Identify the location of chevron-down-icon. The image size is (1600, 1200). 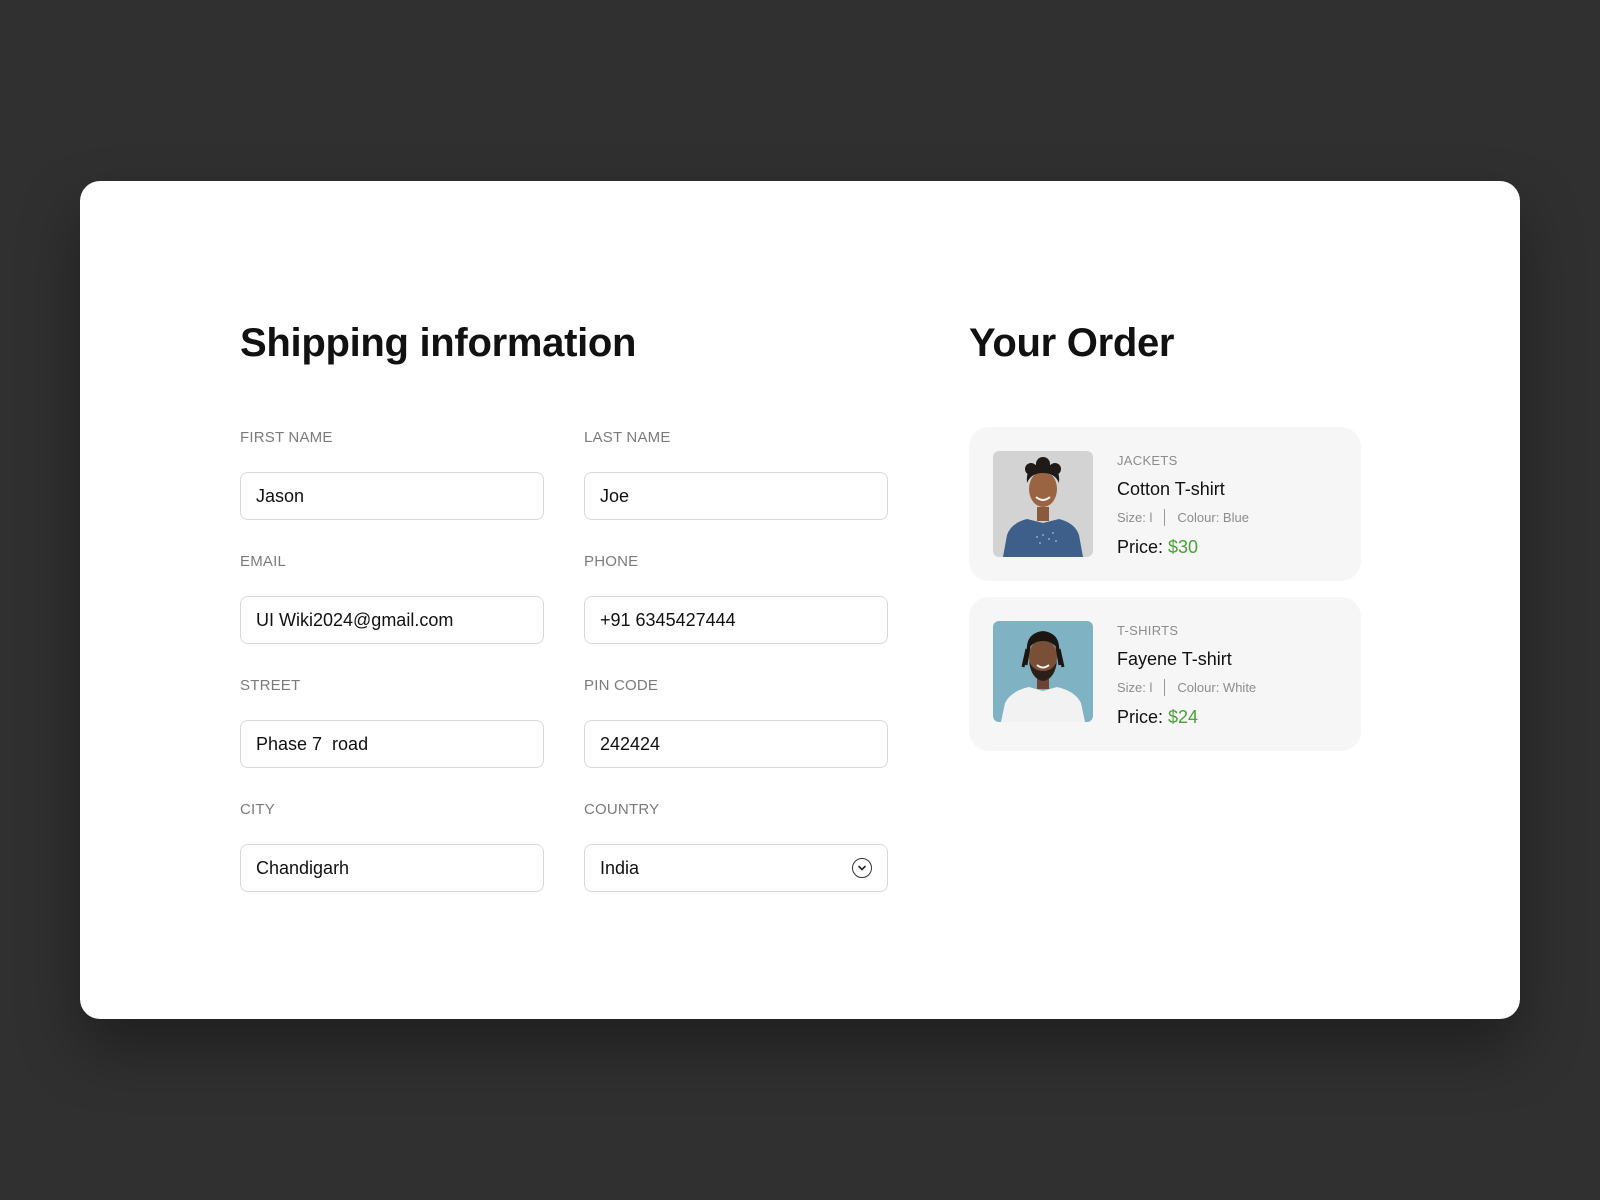
(862, 868).